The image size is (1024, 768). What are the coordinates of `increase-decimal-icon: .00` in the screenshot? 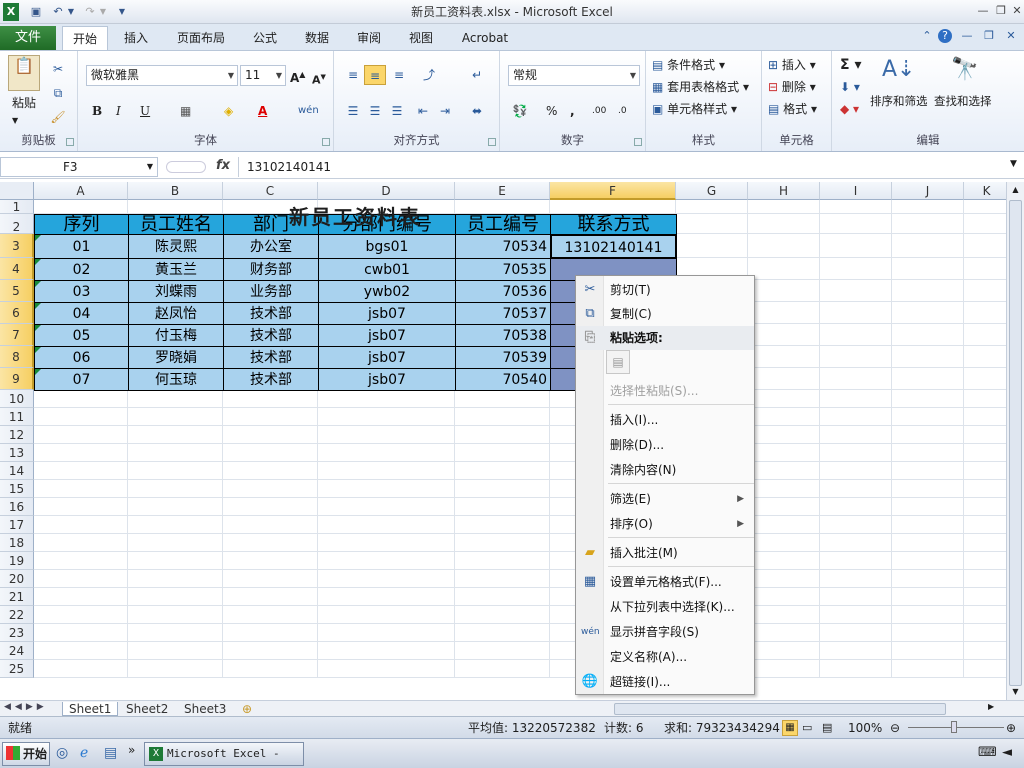 It's located at (599, 111).